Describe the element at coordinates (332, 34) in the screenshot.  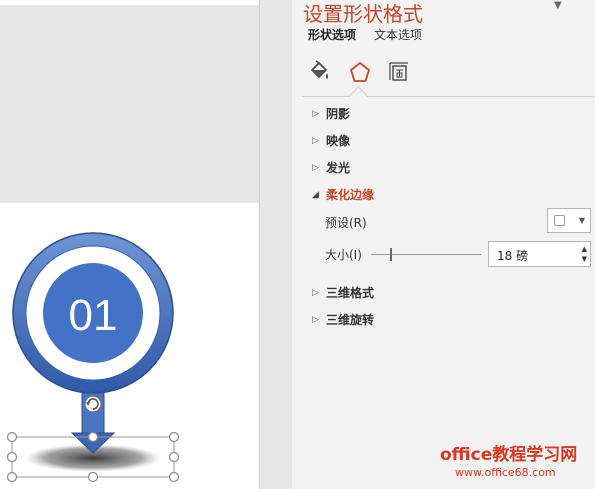
I see `tab-shape-options: 形状选项` at that location.